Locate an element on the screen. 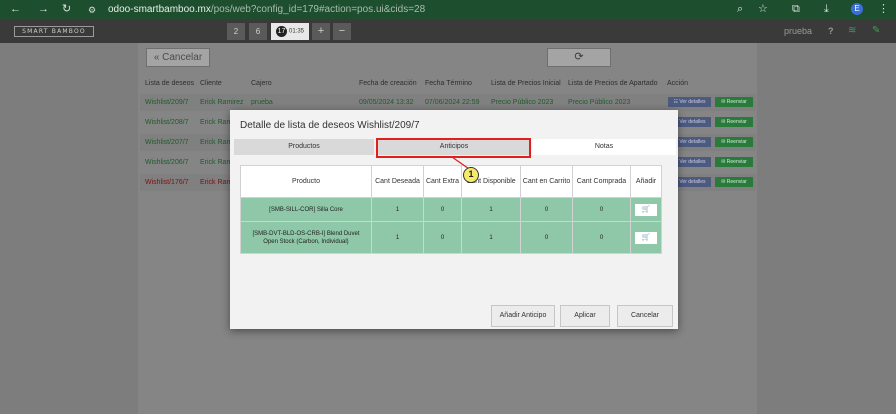 This screenshot has width=896, height=414. add-advance-button: Añadir Anticipo is located at coordinates (523, 316).